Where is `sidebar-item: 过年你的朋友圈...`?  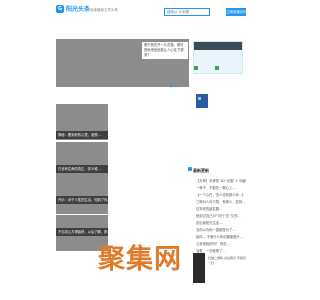 sidebar-item: 过年你的朋友圈... is located at coordinates (221, 208).